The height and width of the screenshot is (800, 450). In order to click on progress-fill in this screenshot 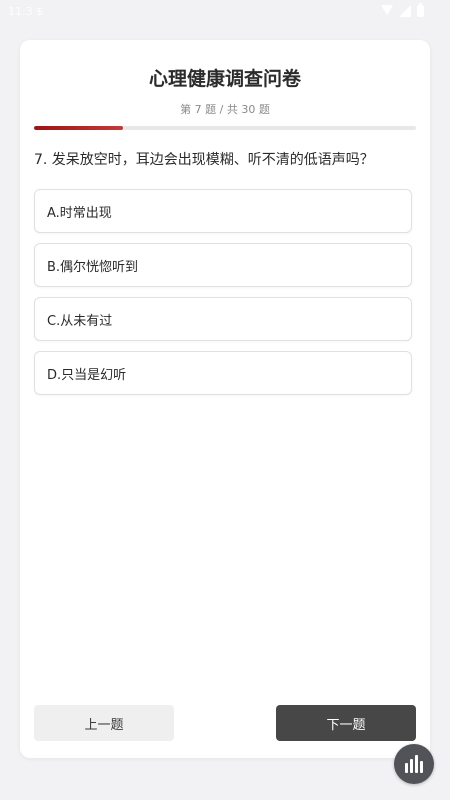, I will do `click(78, 128)`.